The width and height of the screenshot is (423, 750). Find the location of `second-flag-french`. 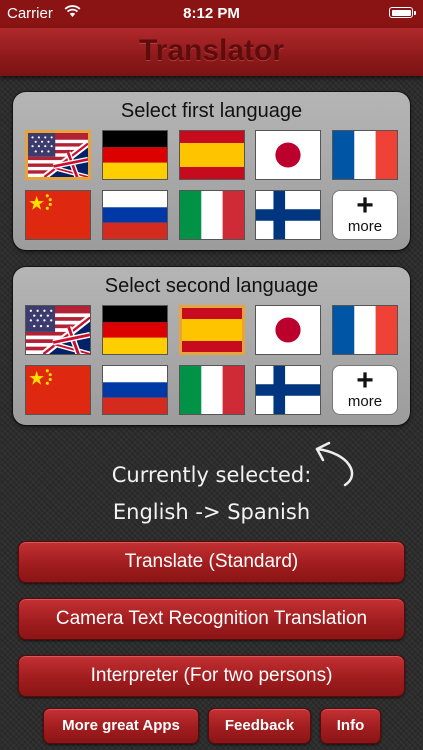

second-flag-french is located at coordinates (365, 330).